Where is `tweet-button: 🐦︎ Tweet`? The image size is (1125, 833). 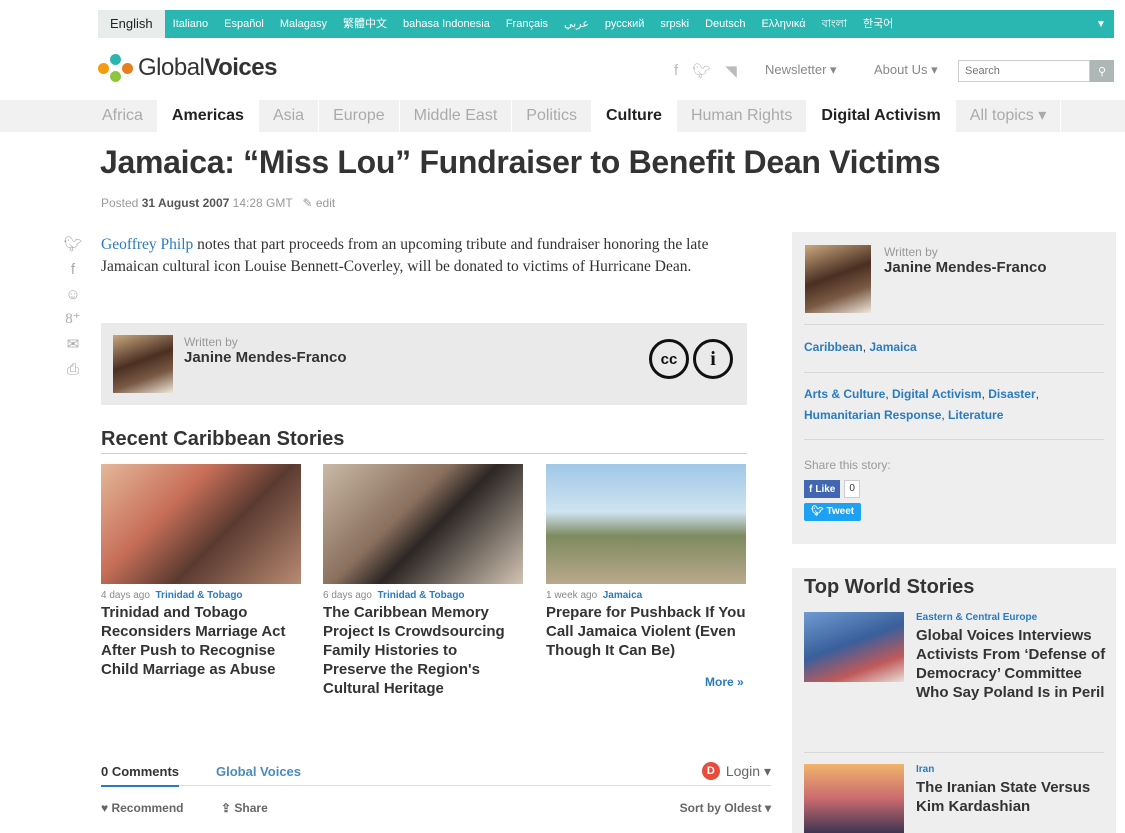 tweet-button: 🐦︎ Tweet is located at coordinates (833, 512).